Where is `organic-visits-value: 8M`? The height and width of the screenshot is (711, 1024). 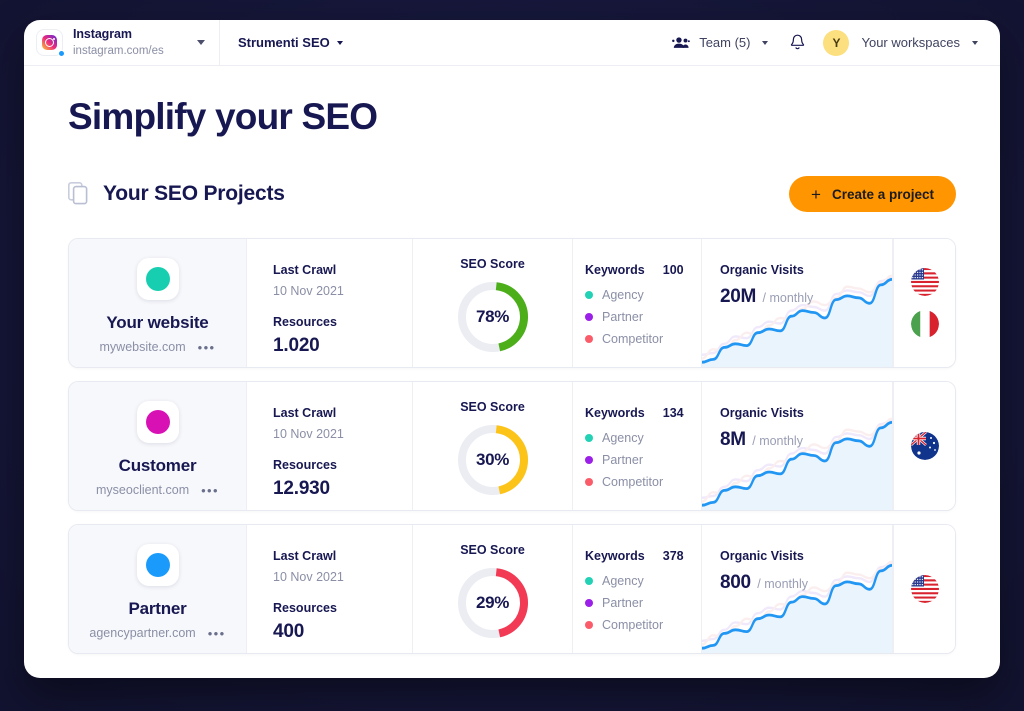
organic-visits-value: 8M is located at coordinates (733, 439).